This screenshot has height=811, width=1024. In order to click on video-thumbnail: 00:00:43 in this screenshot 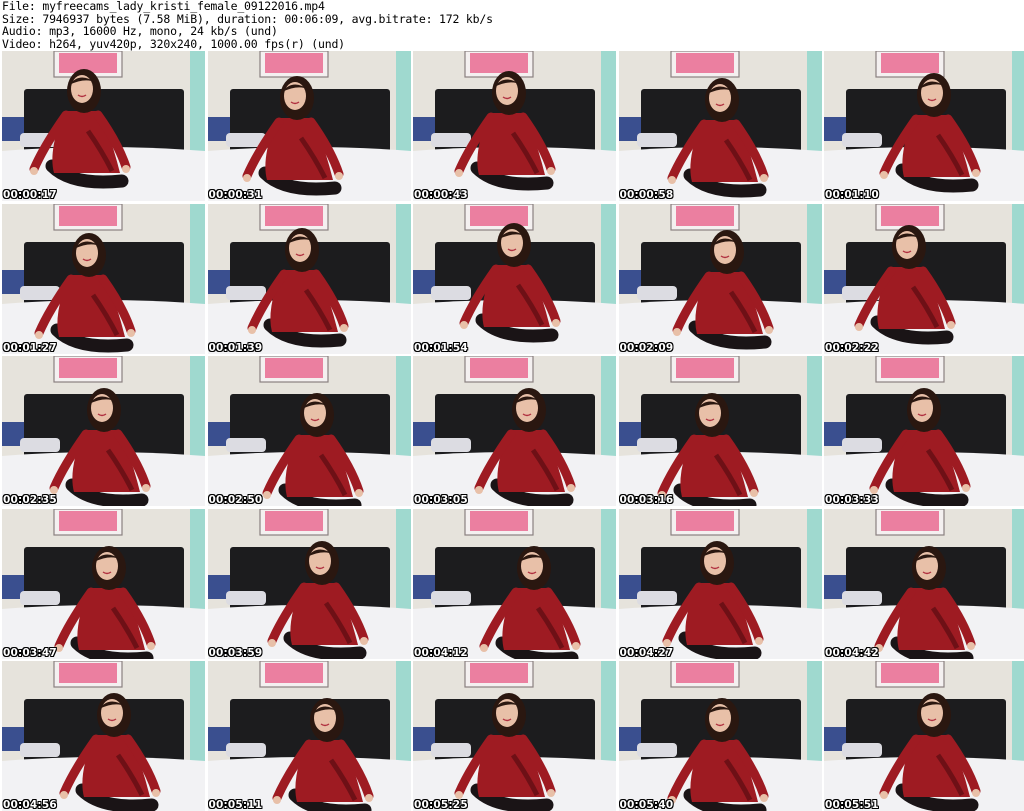, I will do `click(514, 126)`.